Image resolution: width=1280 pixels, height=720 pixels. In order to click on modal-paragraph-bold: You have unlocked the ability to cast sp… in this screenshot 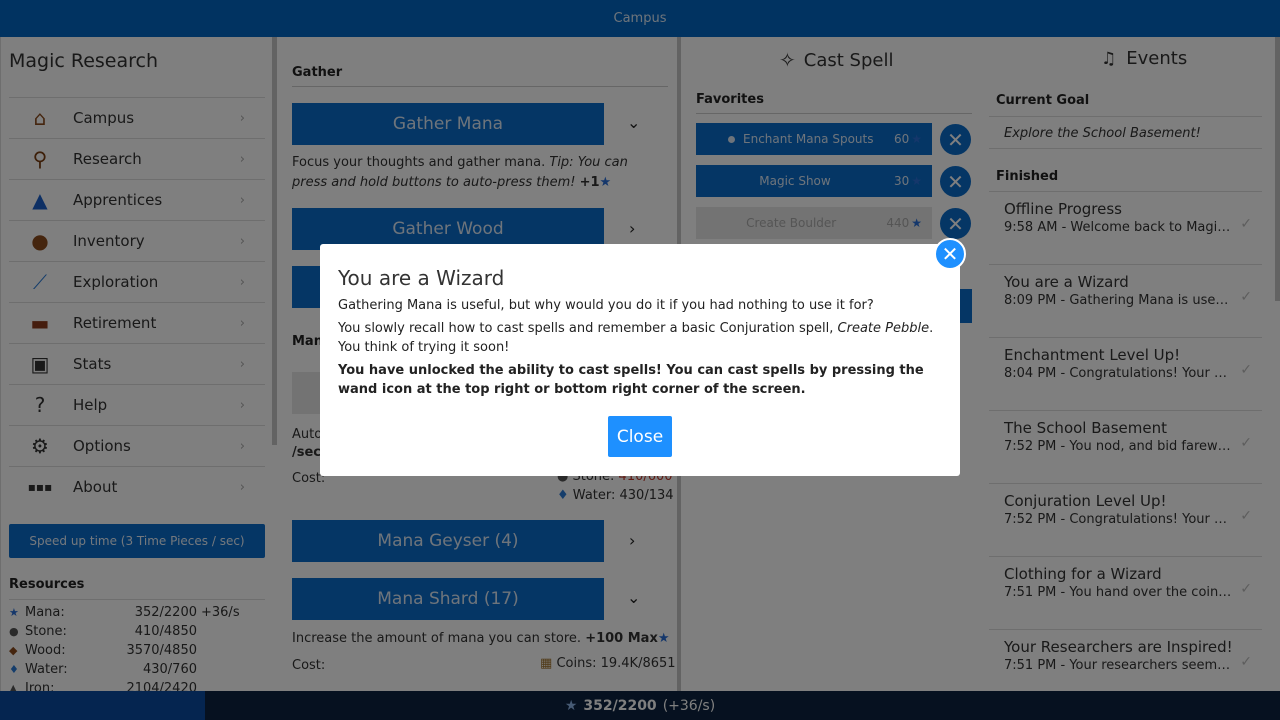, I will do `click(631, 380)`.